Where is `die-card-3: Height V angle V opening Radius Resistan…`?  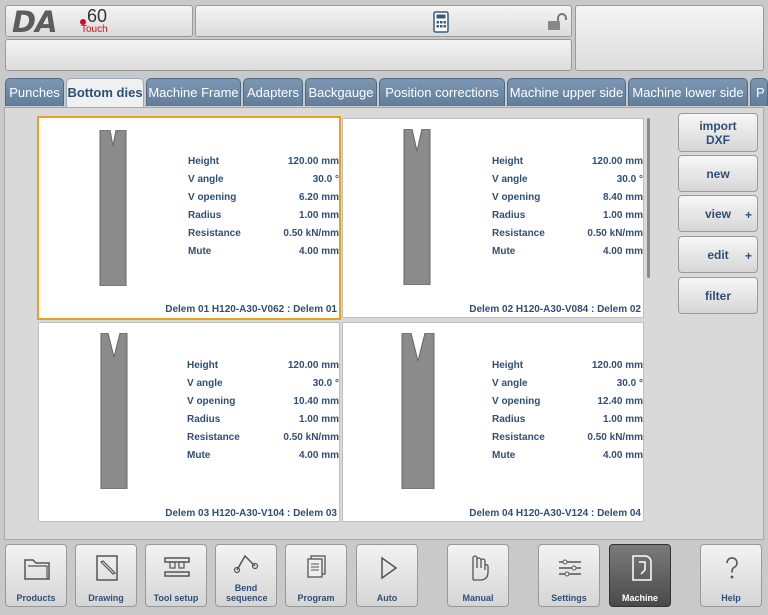
die-card-3: Height V angle V opening Radius Resistan… is located at coordinates (189, 422).